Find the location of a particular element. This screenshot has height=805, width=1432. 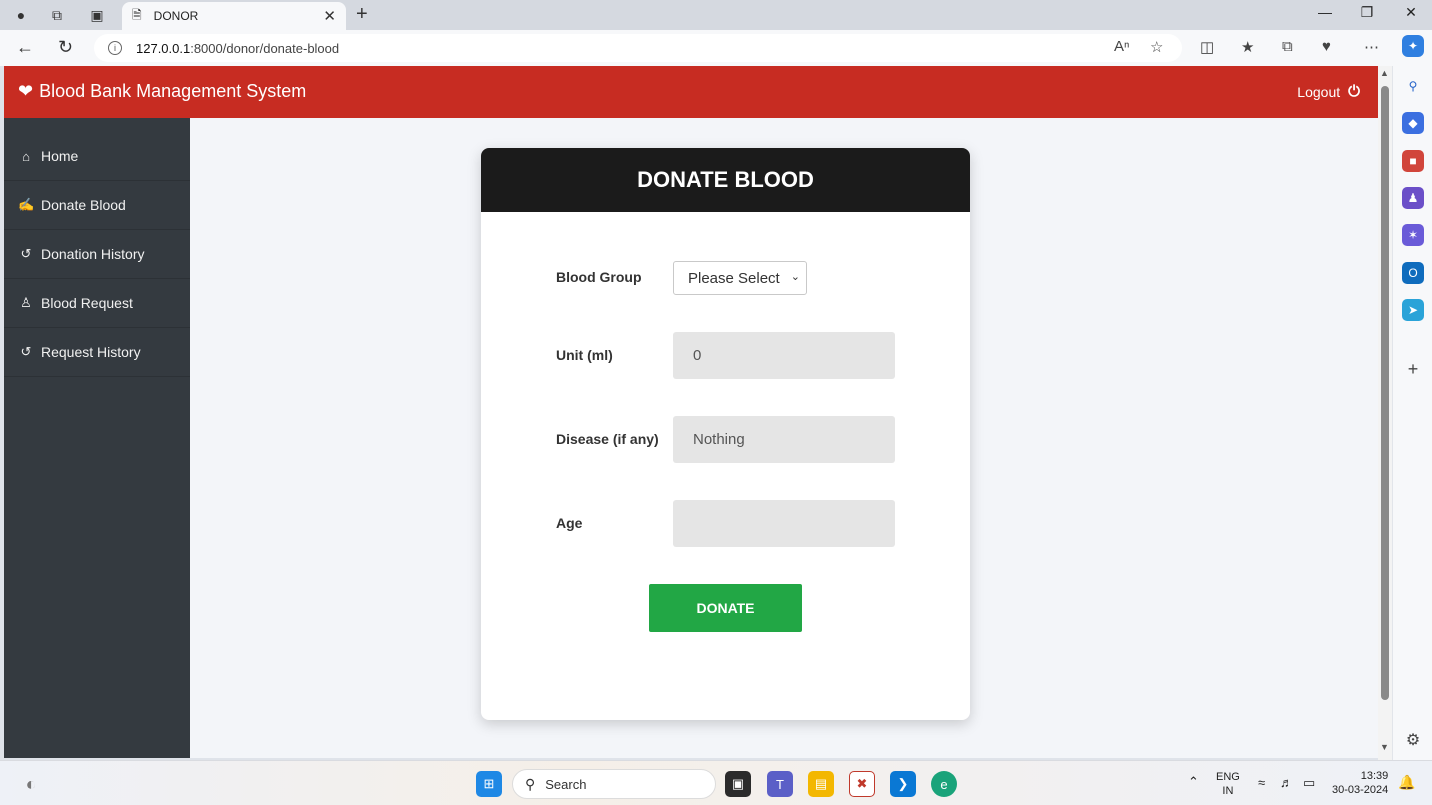

tab-title: DONOR is located at coordinates (176, 16).